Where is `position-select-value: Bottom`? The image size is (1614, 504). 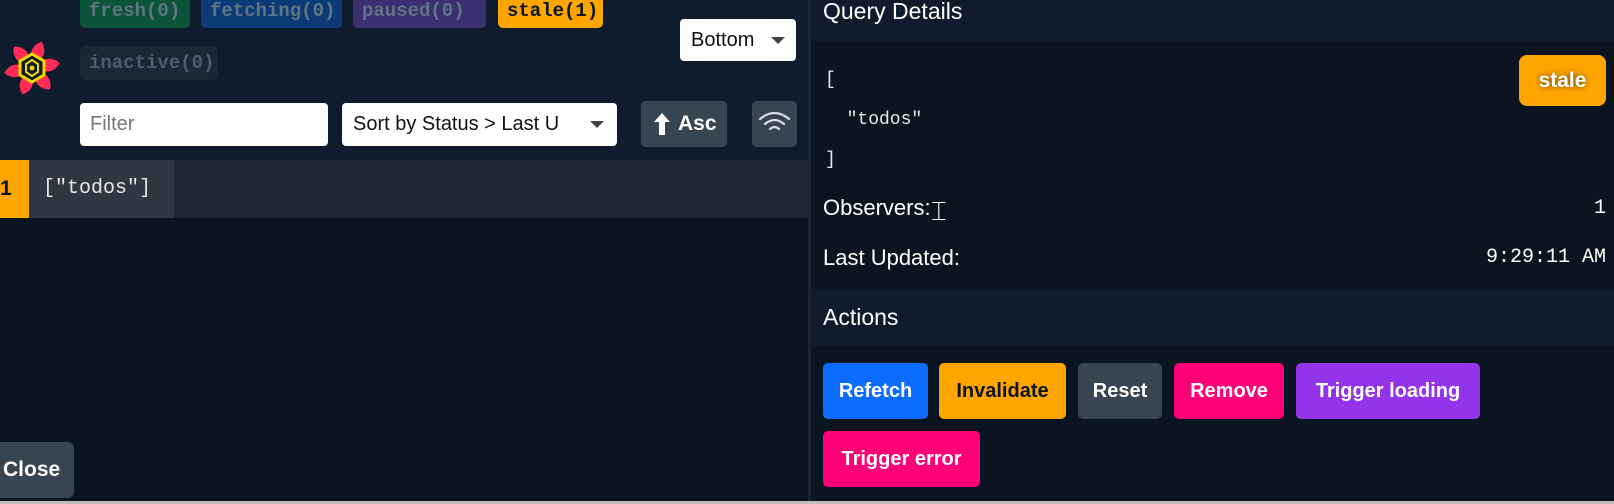 position-select-value: Bottom is located at coordinates (723, 40).